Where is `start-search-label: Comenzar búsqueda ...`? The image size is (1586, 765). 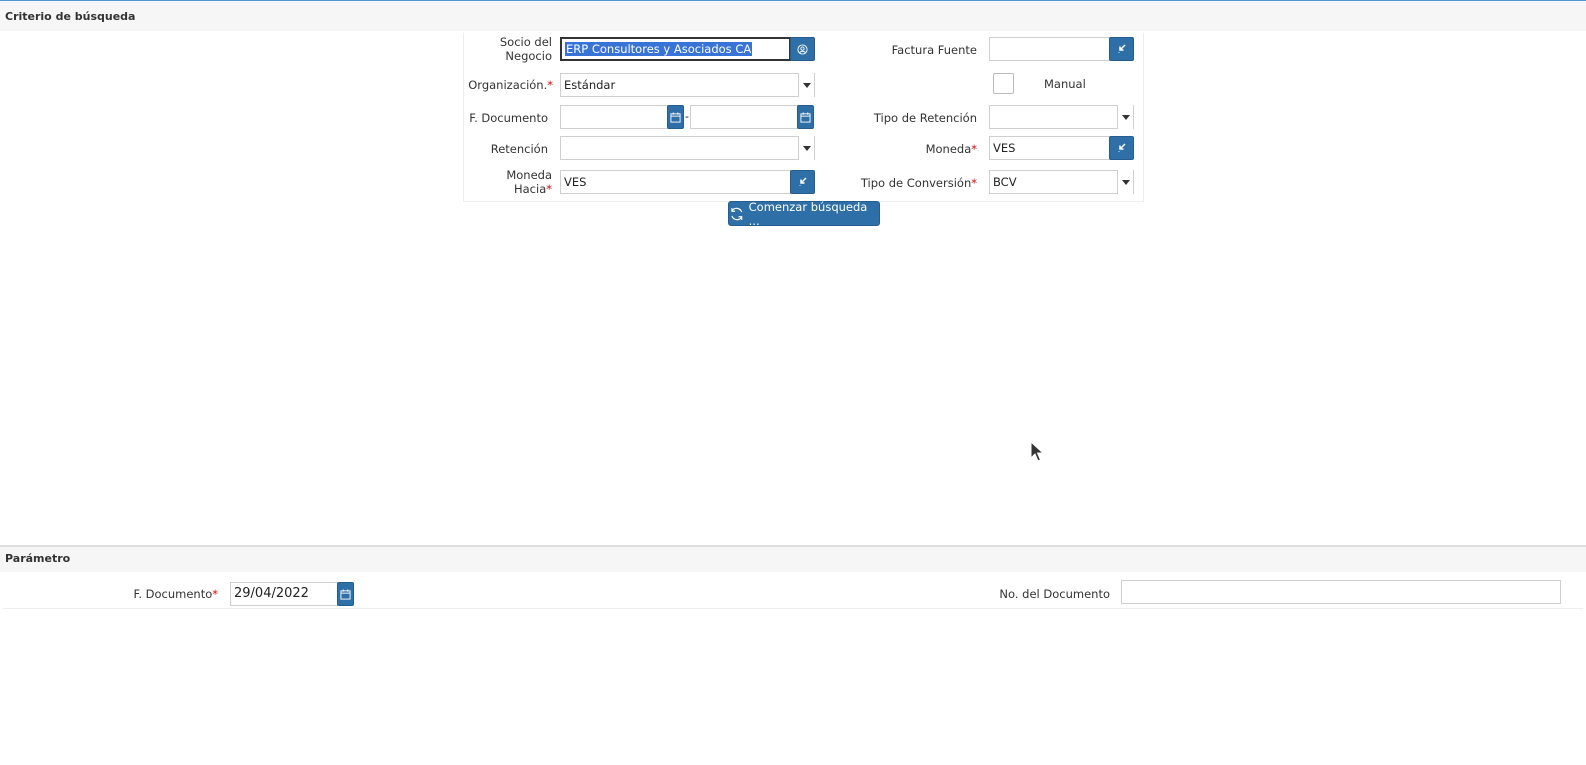 start-search-label: Comenzar búsqueda ... is located at coordinates (808, 213).